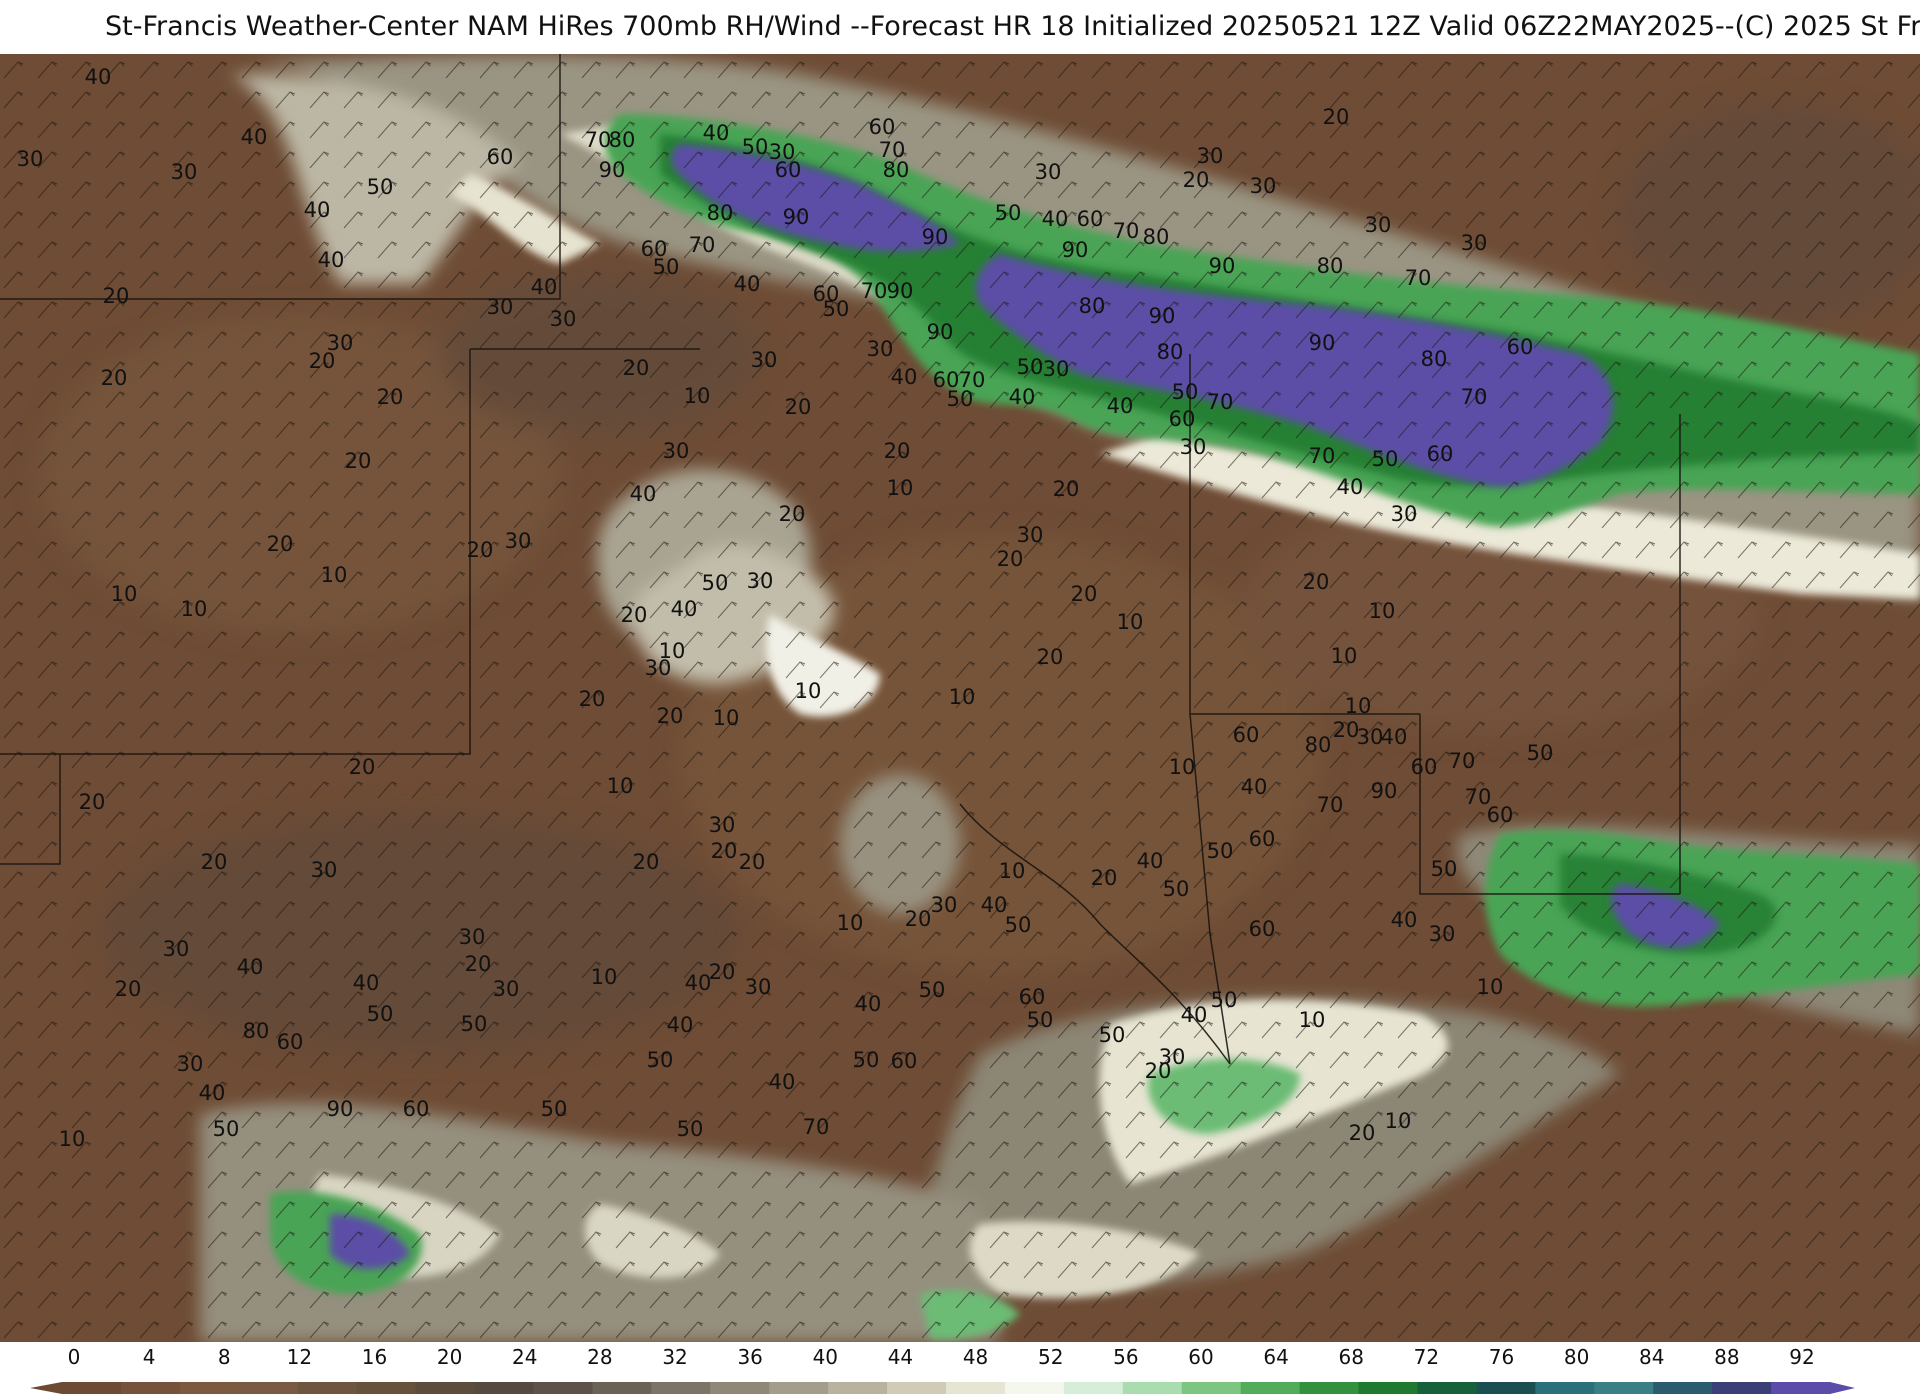  What do you see at coordinates (1576, 1357) in the screenshot?
I see `colorbar-tick: 80` at bounding box center [1576, 1357].